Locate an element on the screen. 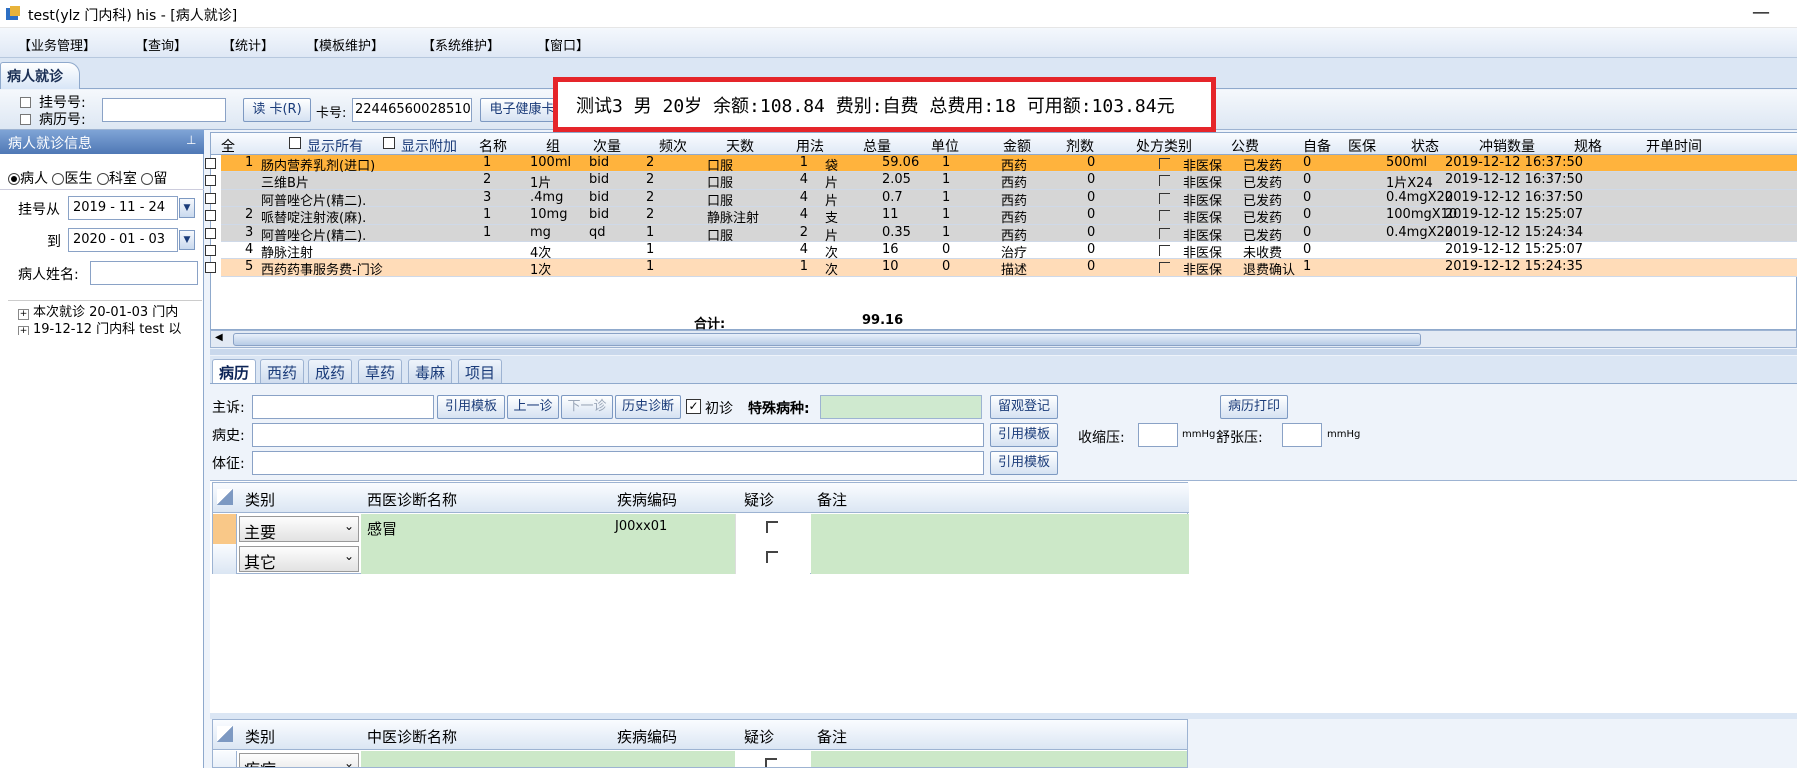 The height and width of the screenshot is (768, 1797). tcm-note-cell is located at coordinates (999, 759).